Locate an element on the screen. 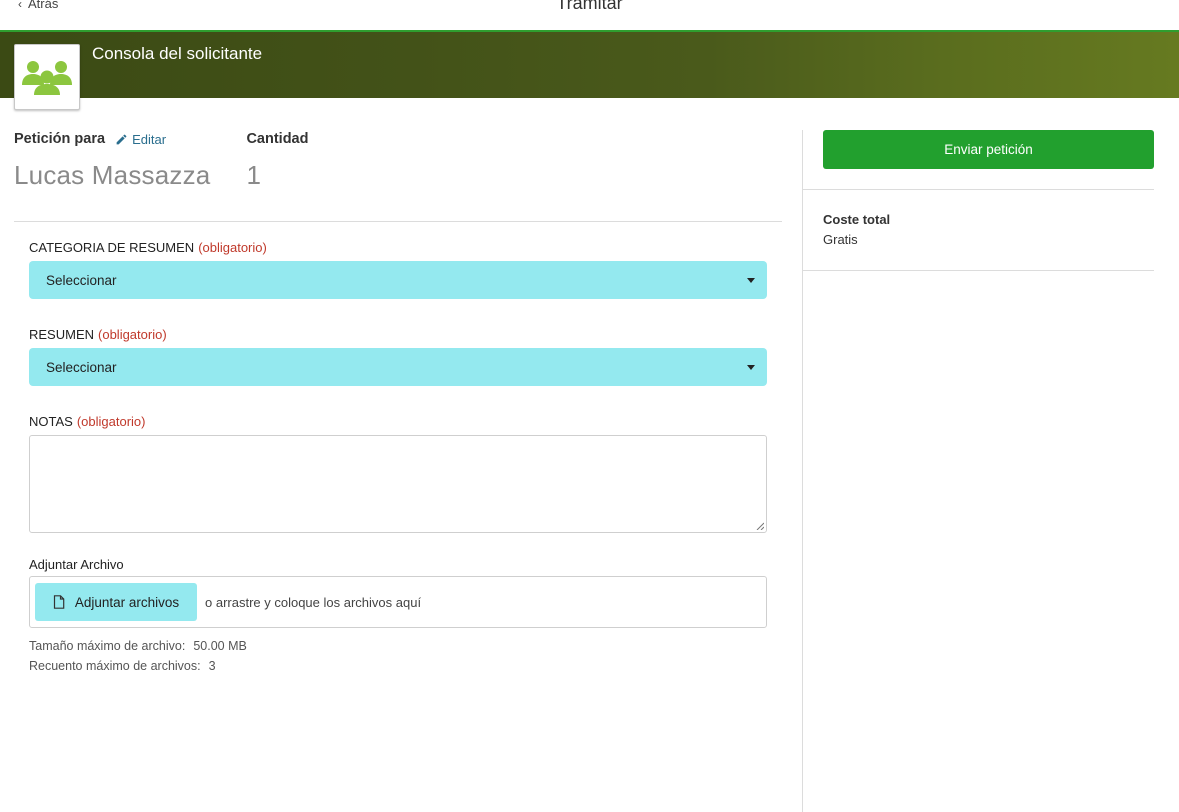  users-group-icon is located at coordinates (47, 77).